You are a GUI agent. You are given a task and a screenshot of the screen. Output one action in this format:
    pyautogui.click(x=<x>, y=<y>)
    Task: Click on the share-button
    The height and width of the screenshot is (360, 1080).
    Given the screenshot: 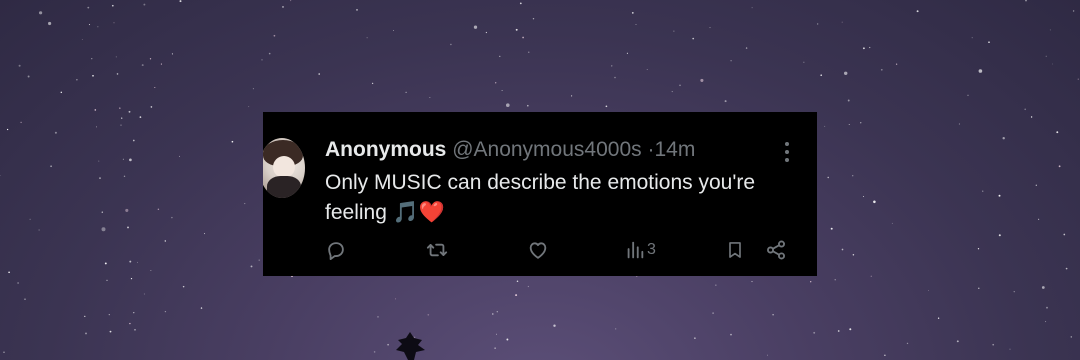 What is the action you would take?
    pyautogui.click(x=776, y=250)
    